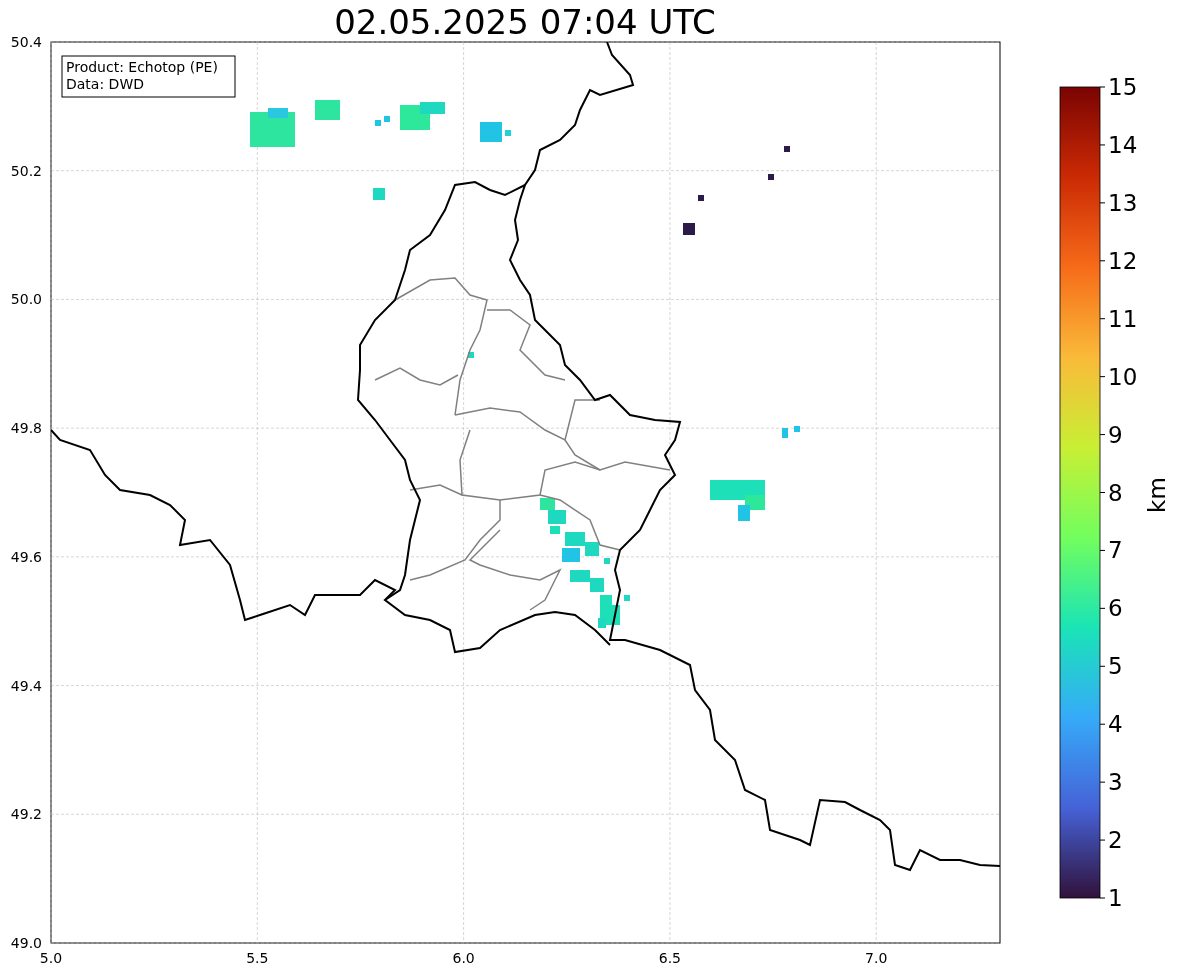 Image resolution: width=1178 pixels, height=976 pixels. Describe the element at coordinates (1115, 898) in the screenshot. I see `colorbar-tick-label: 1` at that location.